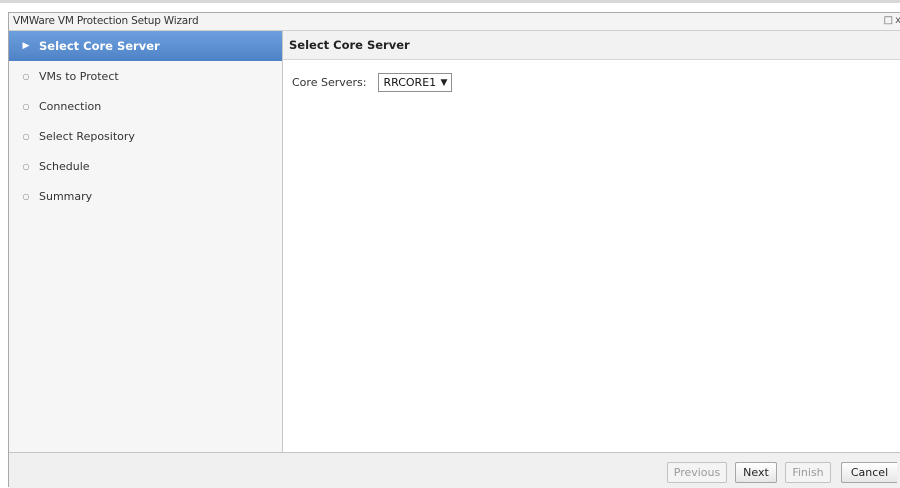 The image size is (900, 488). What do you see at coordinates (79, 76) in the screenshot?
I see `step-label: VMs to Protect` at bounding box center [79, 76].